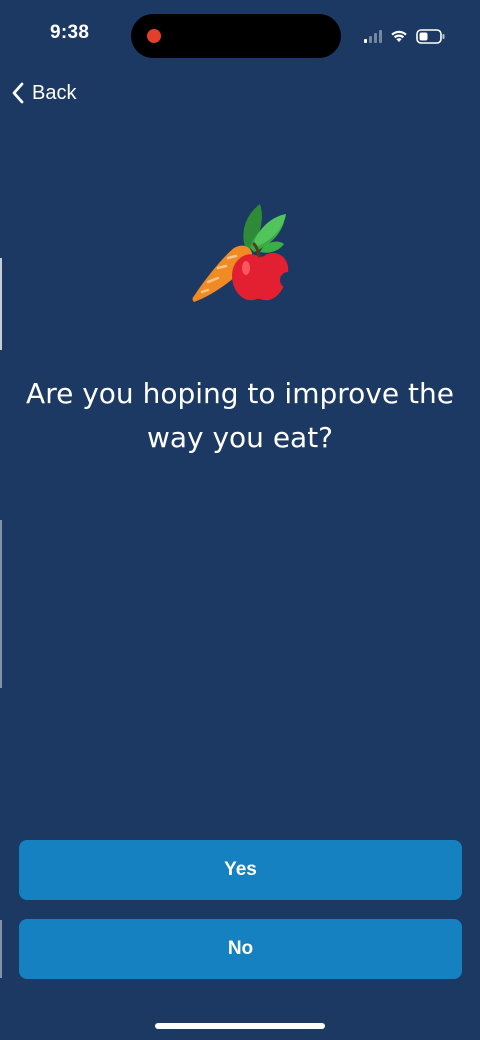 The image size is (480, 1040). Describe the element at coordinates (399, 36) in the screenshot. I see `wifi-icon` at that location.